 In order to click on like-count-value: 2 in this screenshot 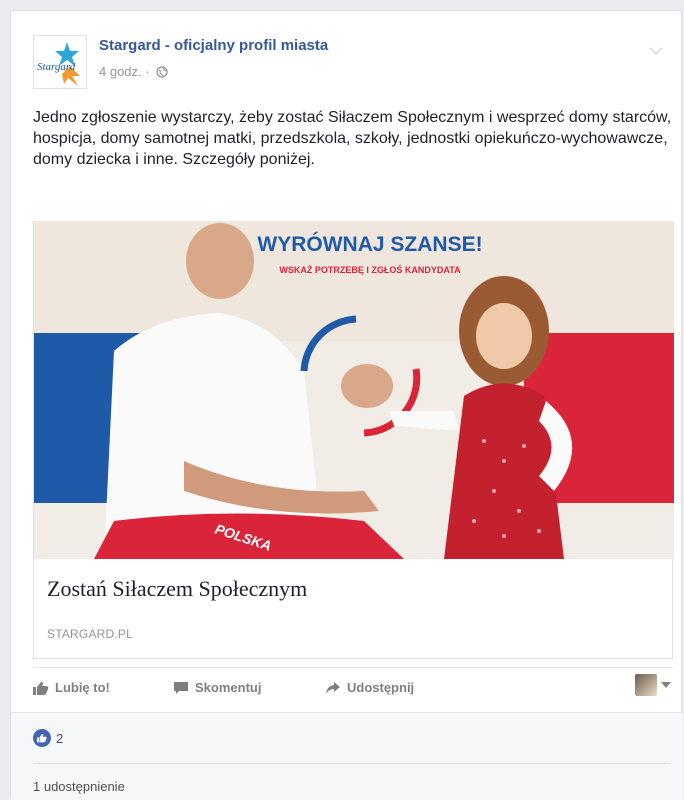, I will do `click(60, 738)`.